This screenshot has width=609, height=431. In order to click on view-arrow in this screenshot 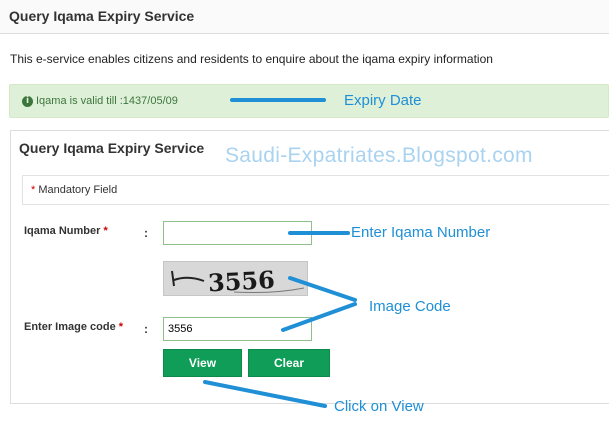, I will do `click(265, 394)`.